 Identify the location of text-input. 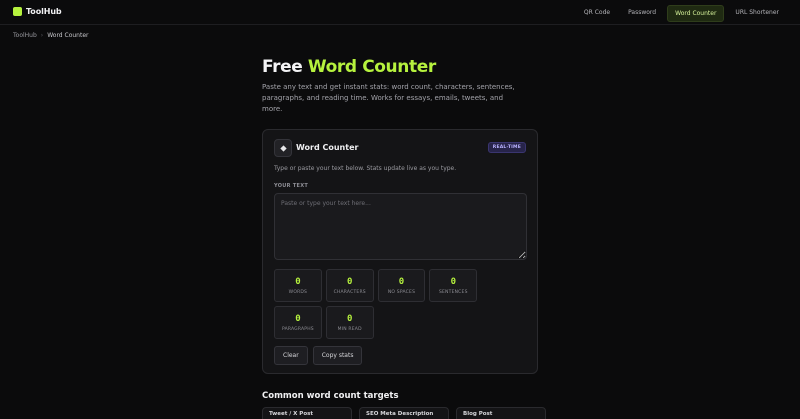
(400, 226).